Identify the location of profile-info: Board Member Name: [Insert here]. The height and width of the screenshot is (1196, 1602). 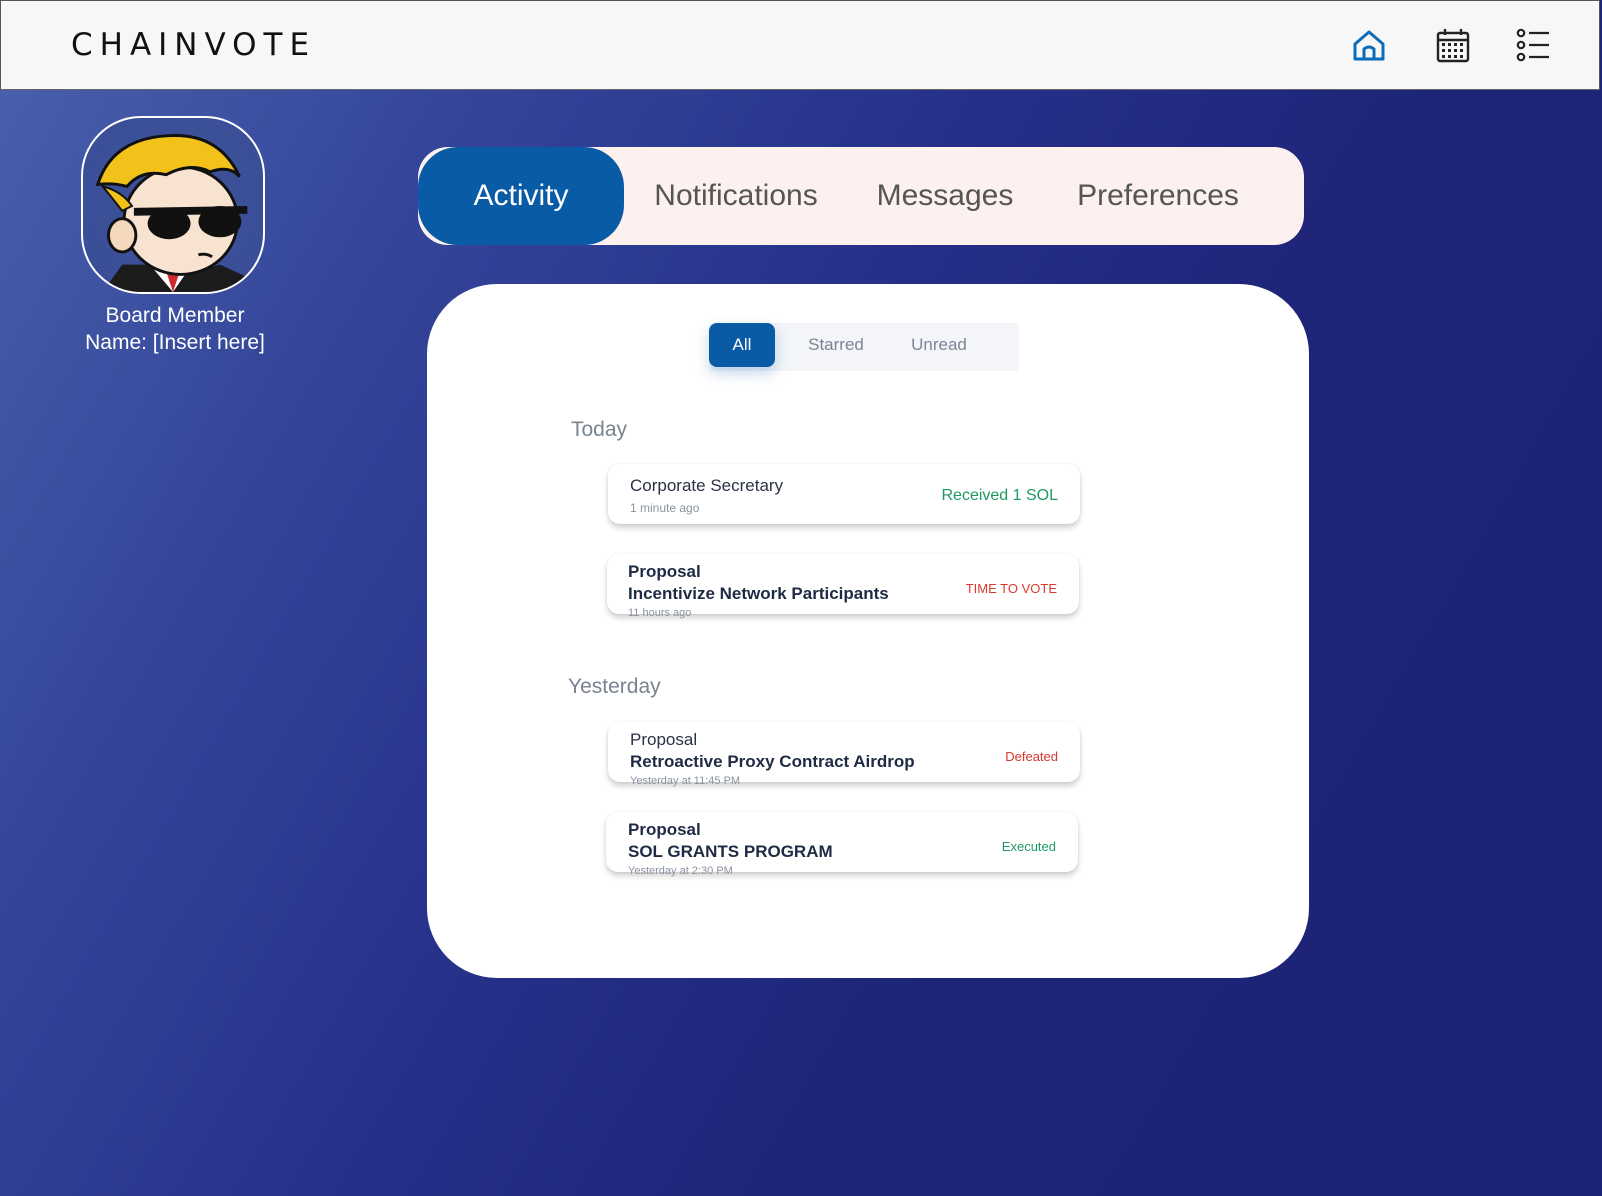
(175, 329).